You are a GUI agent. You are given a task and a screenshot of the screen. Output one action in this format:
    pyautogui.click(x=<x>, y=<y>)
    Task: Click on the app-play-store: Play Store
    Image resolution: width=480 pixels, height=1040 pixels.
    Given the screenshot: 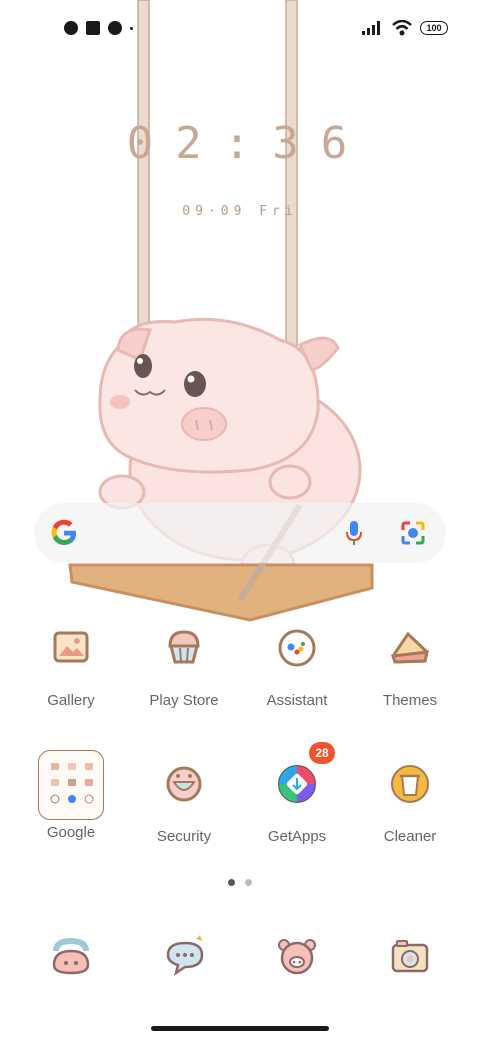 What is the action you would take?
    pyautogui.click(x=184, y=662)
    